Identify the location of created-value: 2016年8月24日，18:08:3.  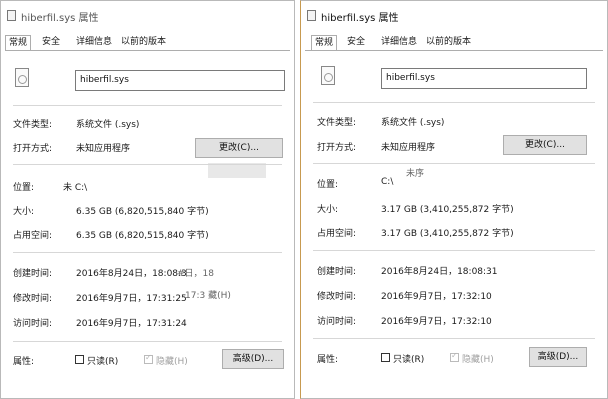
(131, 274).